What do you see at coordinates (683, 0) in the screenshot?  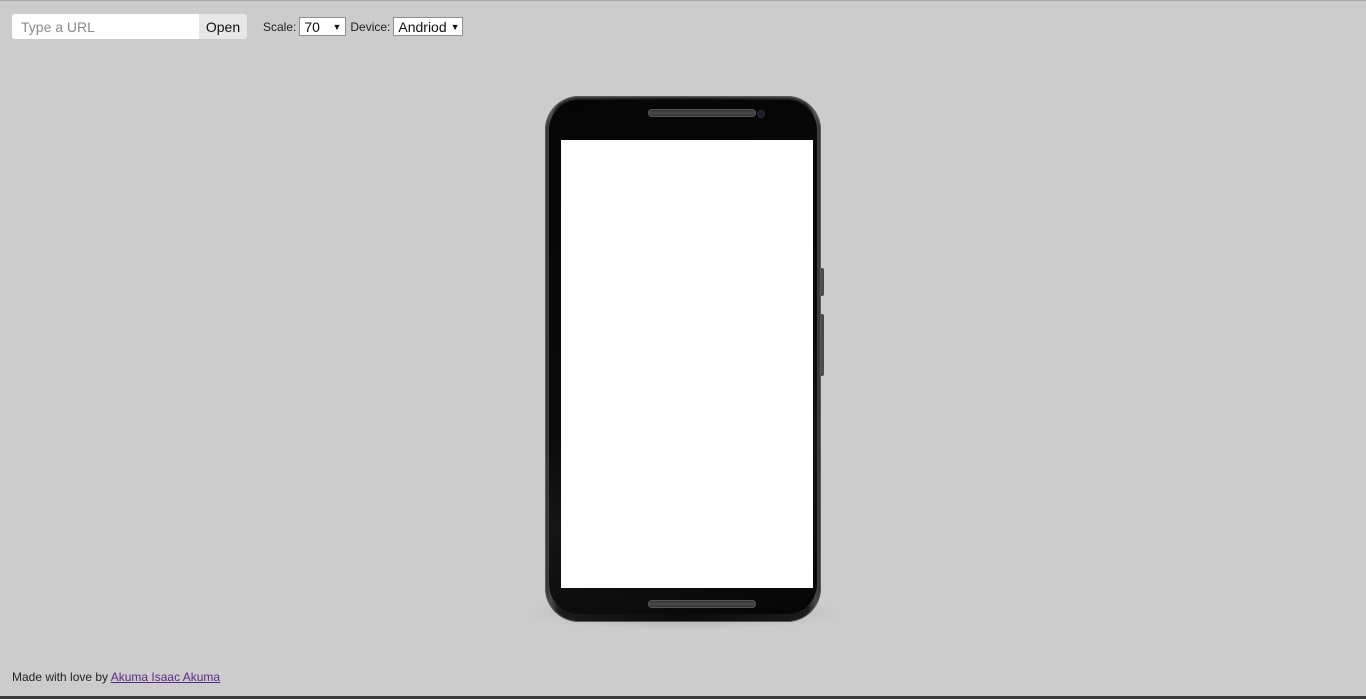 I see `top-border` at bounding box center [683, 0].